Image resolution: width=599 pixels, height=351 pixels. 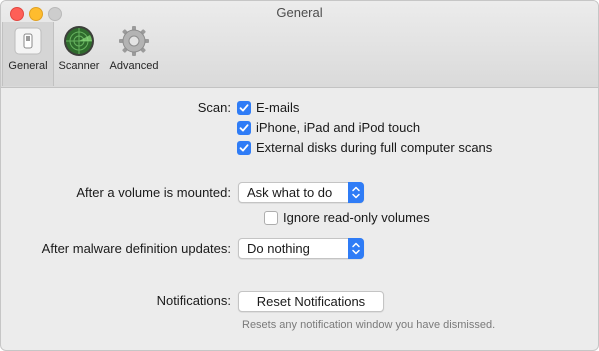 What do you see at coordinates (299, 12) in the screenshot?
I see `window-title: General` at bounding box center [299, 12].